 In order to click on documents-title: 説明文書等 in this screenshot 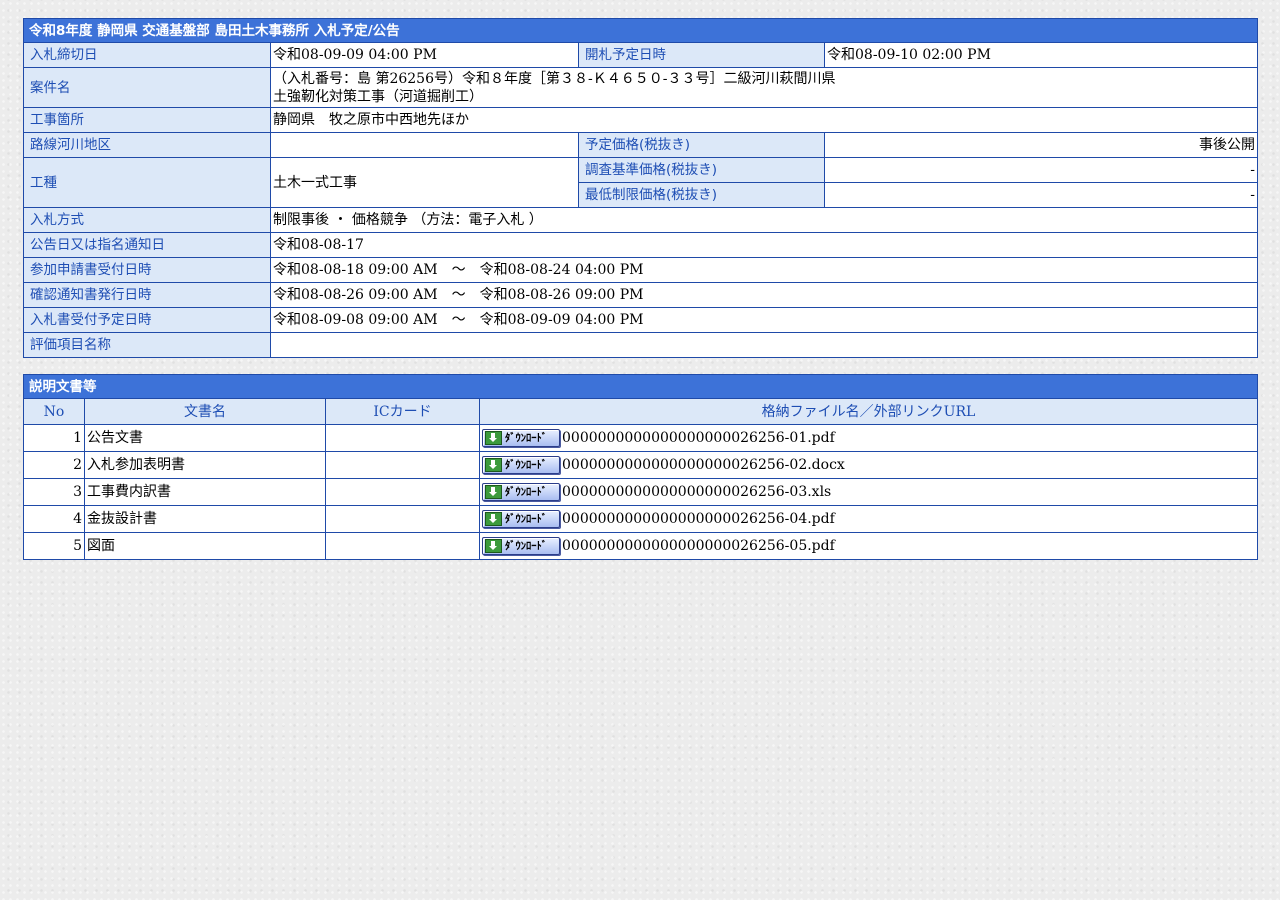, I will do `click(640, 386)`.